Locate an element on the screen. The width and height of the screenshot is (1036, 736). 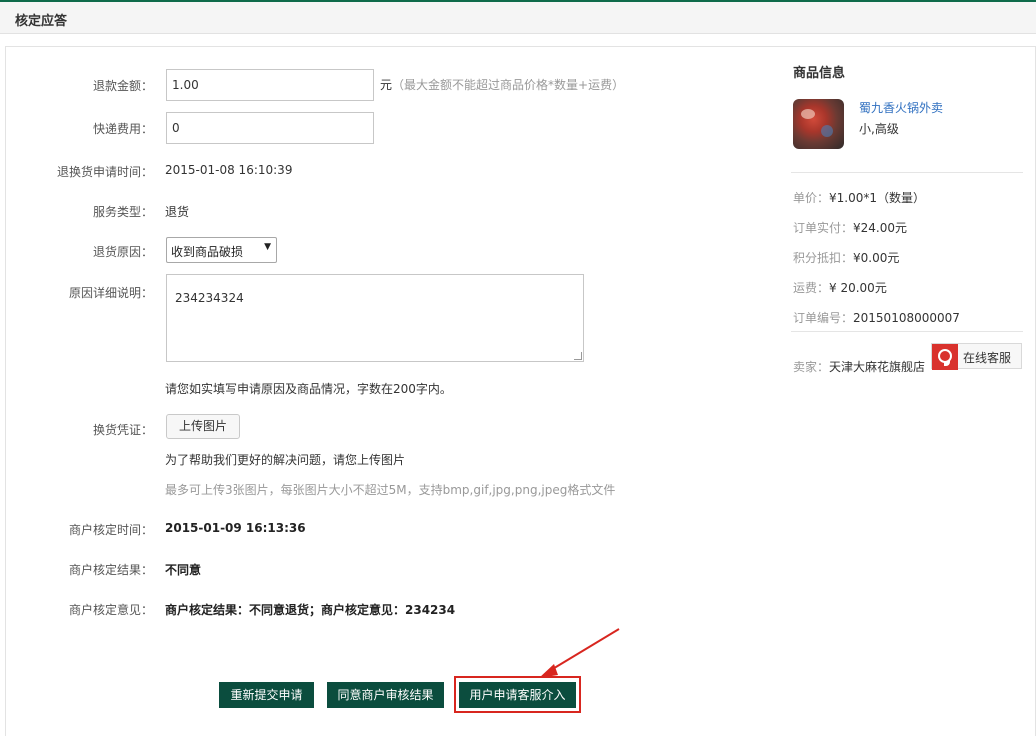
reason-label: 退货原因： is located at coordinates (122, 252).